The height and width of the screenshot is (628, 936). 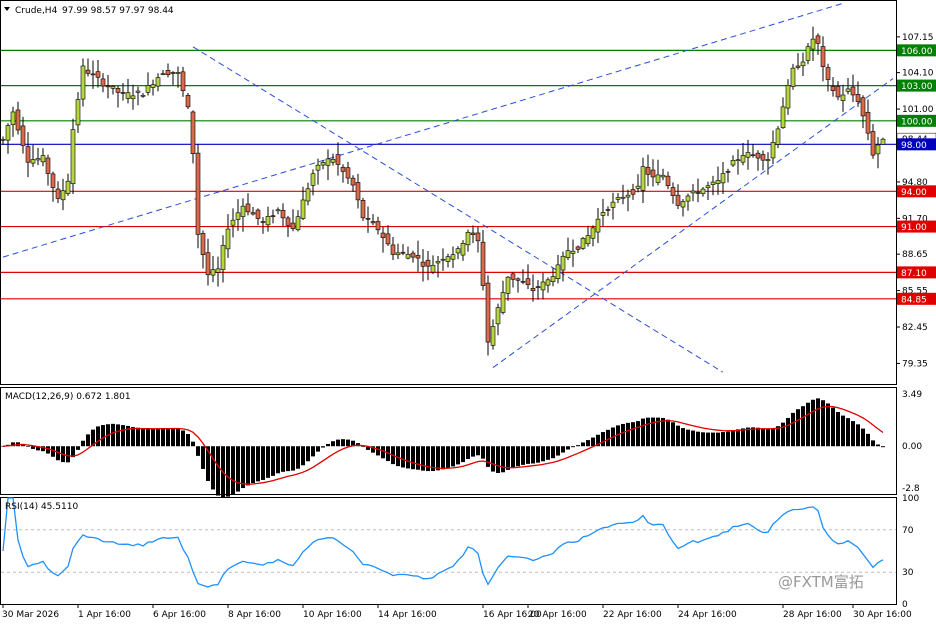 What do you see at coordinates (118, 11) in the screenshot?
I see `ohlc-readout: 97.99 98.57 97.97 98.44` at bounding box center [118, 11].